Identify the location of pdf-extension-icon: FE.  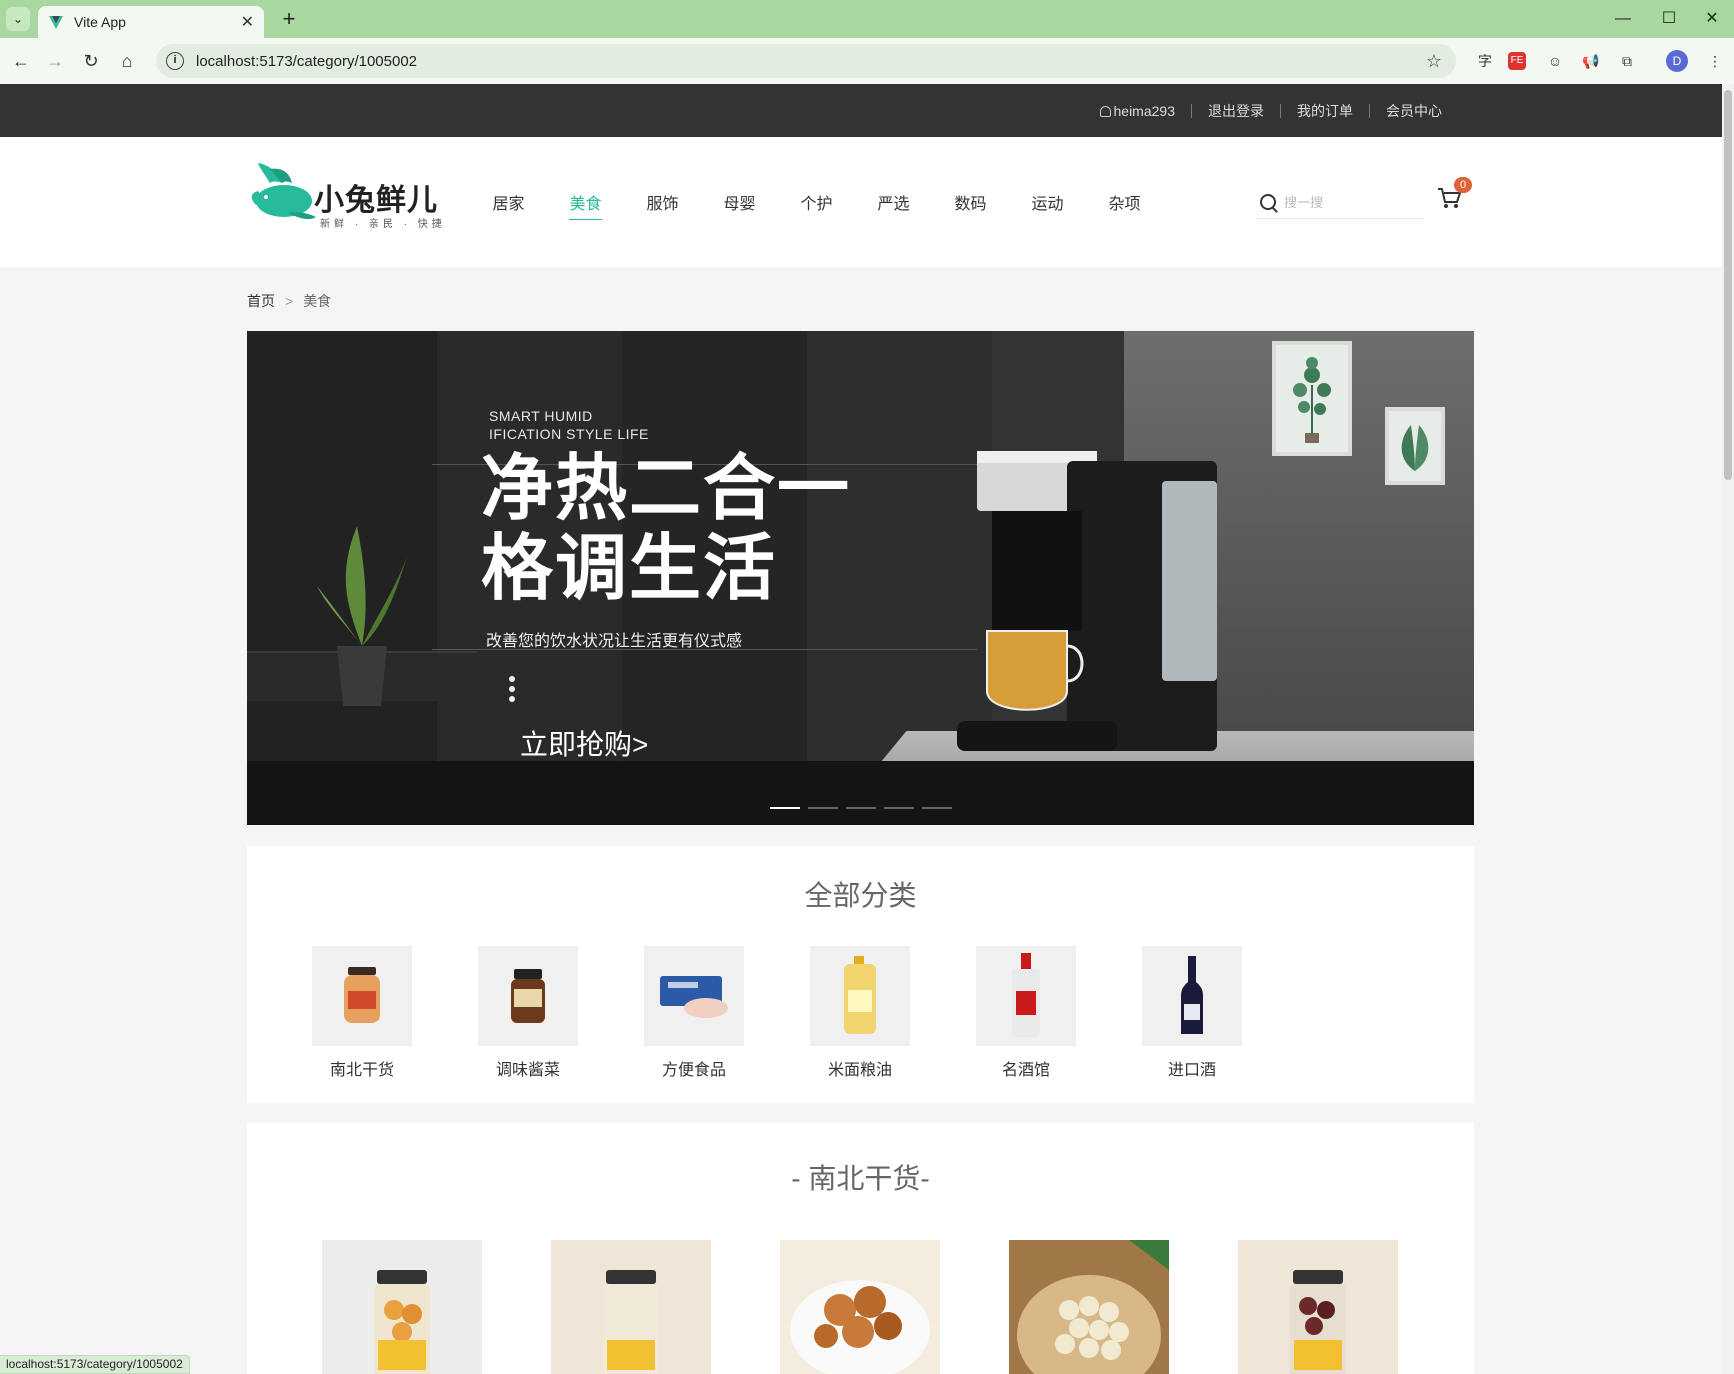
(1517, 61).